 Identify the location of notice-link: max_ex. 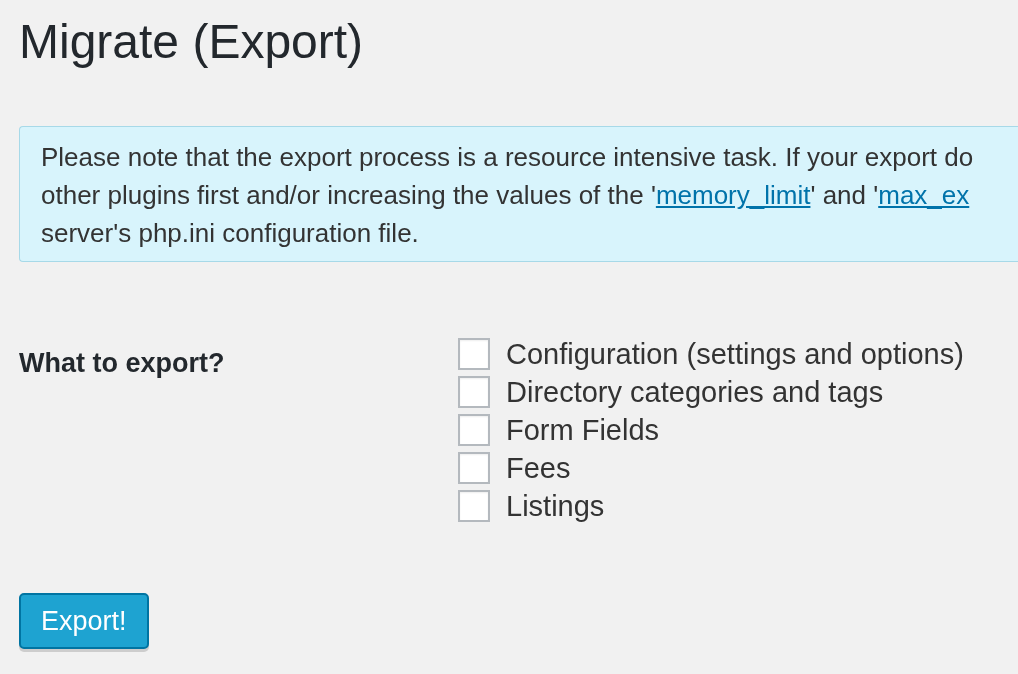
(924, 195).